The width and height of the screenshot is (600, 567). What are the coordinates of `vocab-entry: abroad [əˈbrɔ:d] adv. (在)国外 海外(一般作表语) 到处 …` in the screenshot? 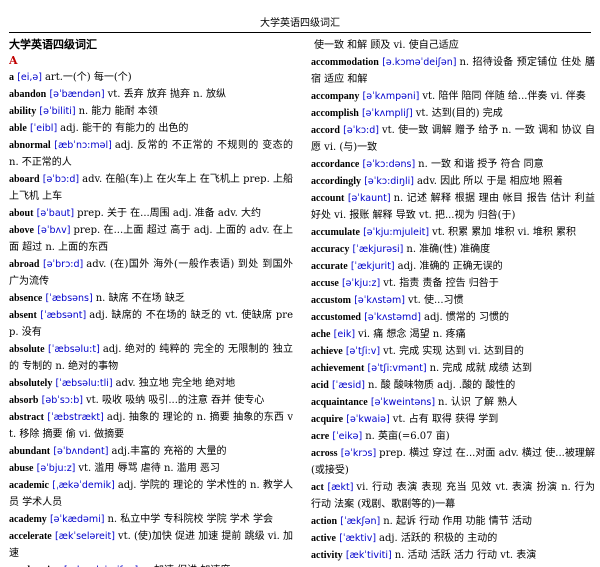 It's located at (151, 273).